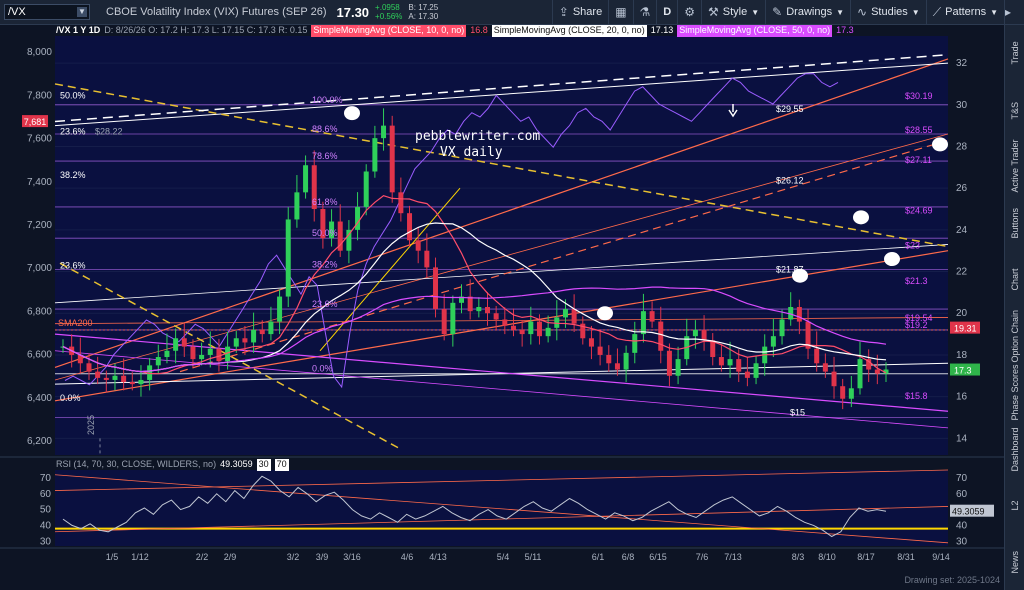  Describe the element at coordinates (109, 132) in the screenshot. I see `left-note: $28.22` at that location.